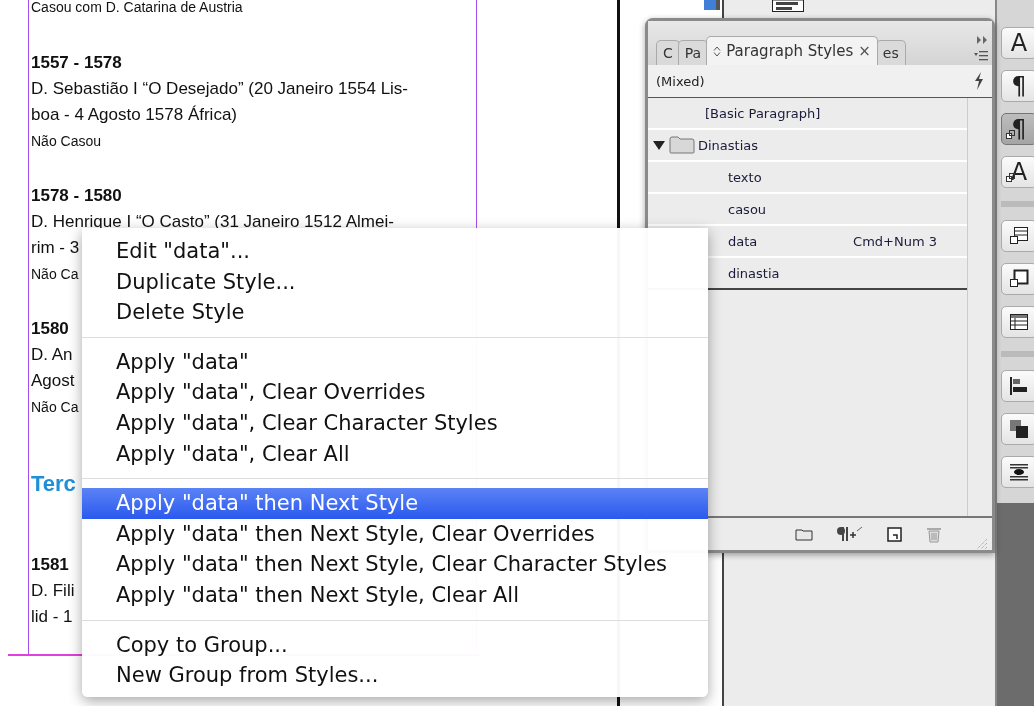 This screenshot has width=1034, height=706. What do you see at coordinates (395, 362) in the screenshot?
I see `menu-item: Apply "data"` at bounding box center [395, 362].